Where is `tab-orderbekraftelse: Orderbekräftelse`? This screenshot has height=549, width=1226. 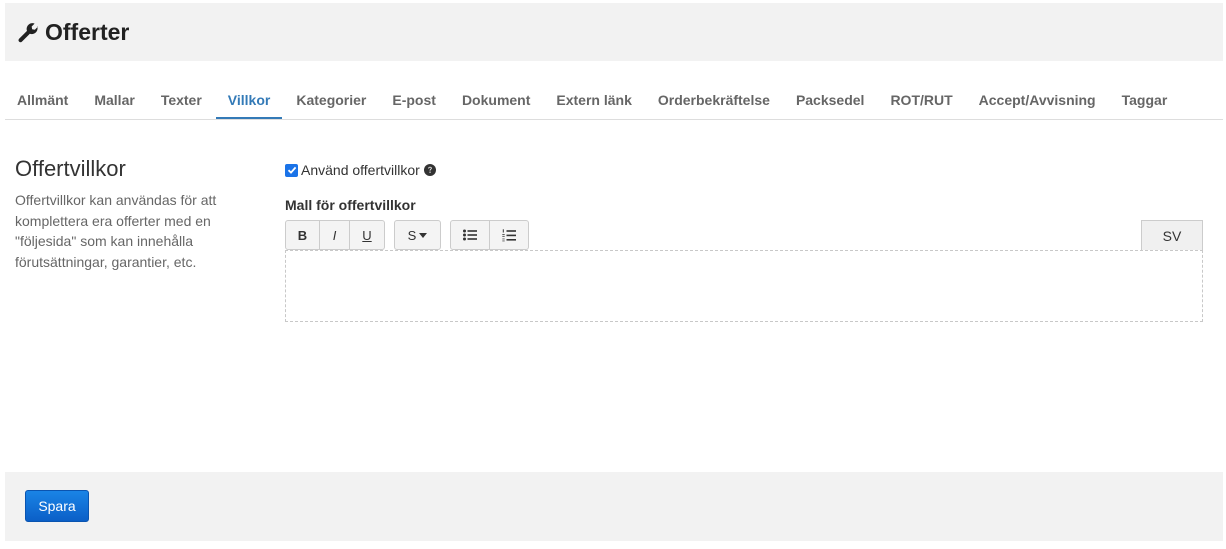 tab-orderbekraftelse: Orderbekräftelse is located at coordinates (714, 100).